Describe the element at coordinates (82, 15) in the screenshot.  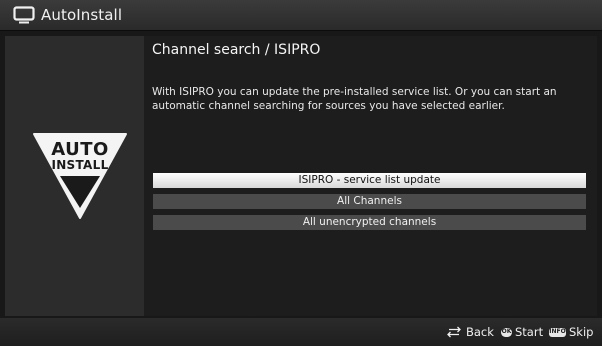
I see `page-title: AutoInstall` at that location.